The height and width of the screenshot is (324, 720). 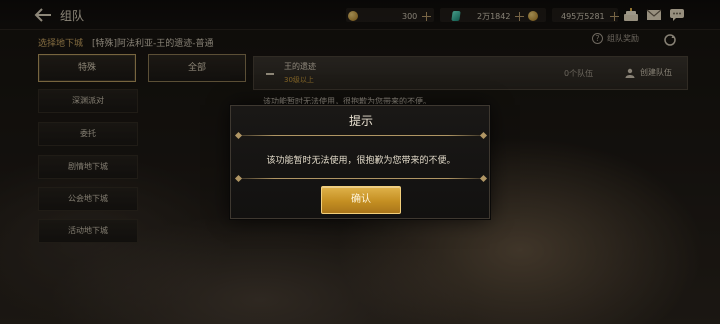 I want to click on dialog-message: 该功能暂时无法使用，很抱歉为您带来的不便。, so click(x=361, y=161).